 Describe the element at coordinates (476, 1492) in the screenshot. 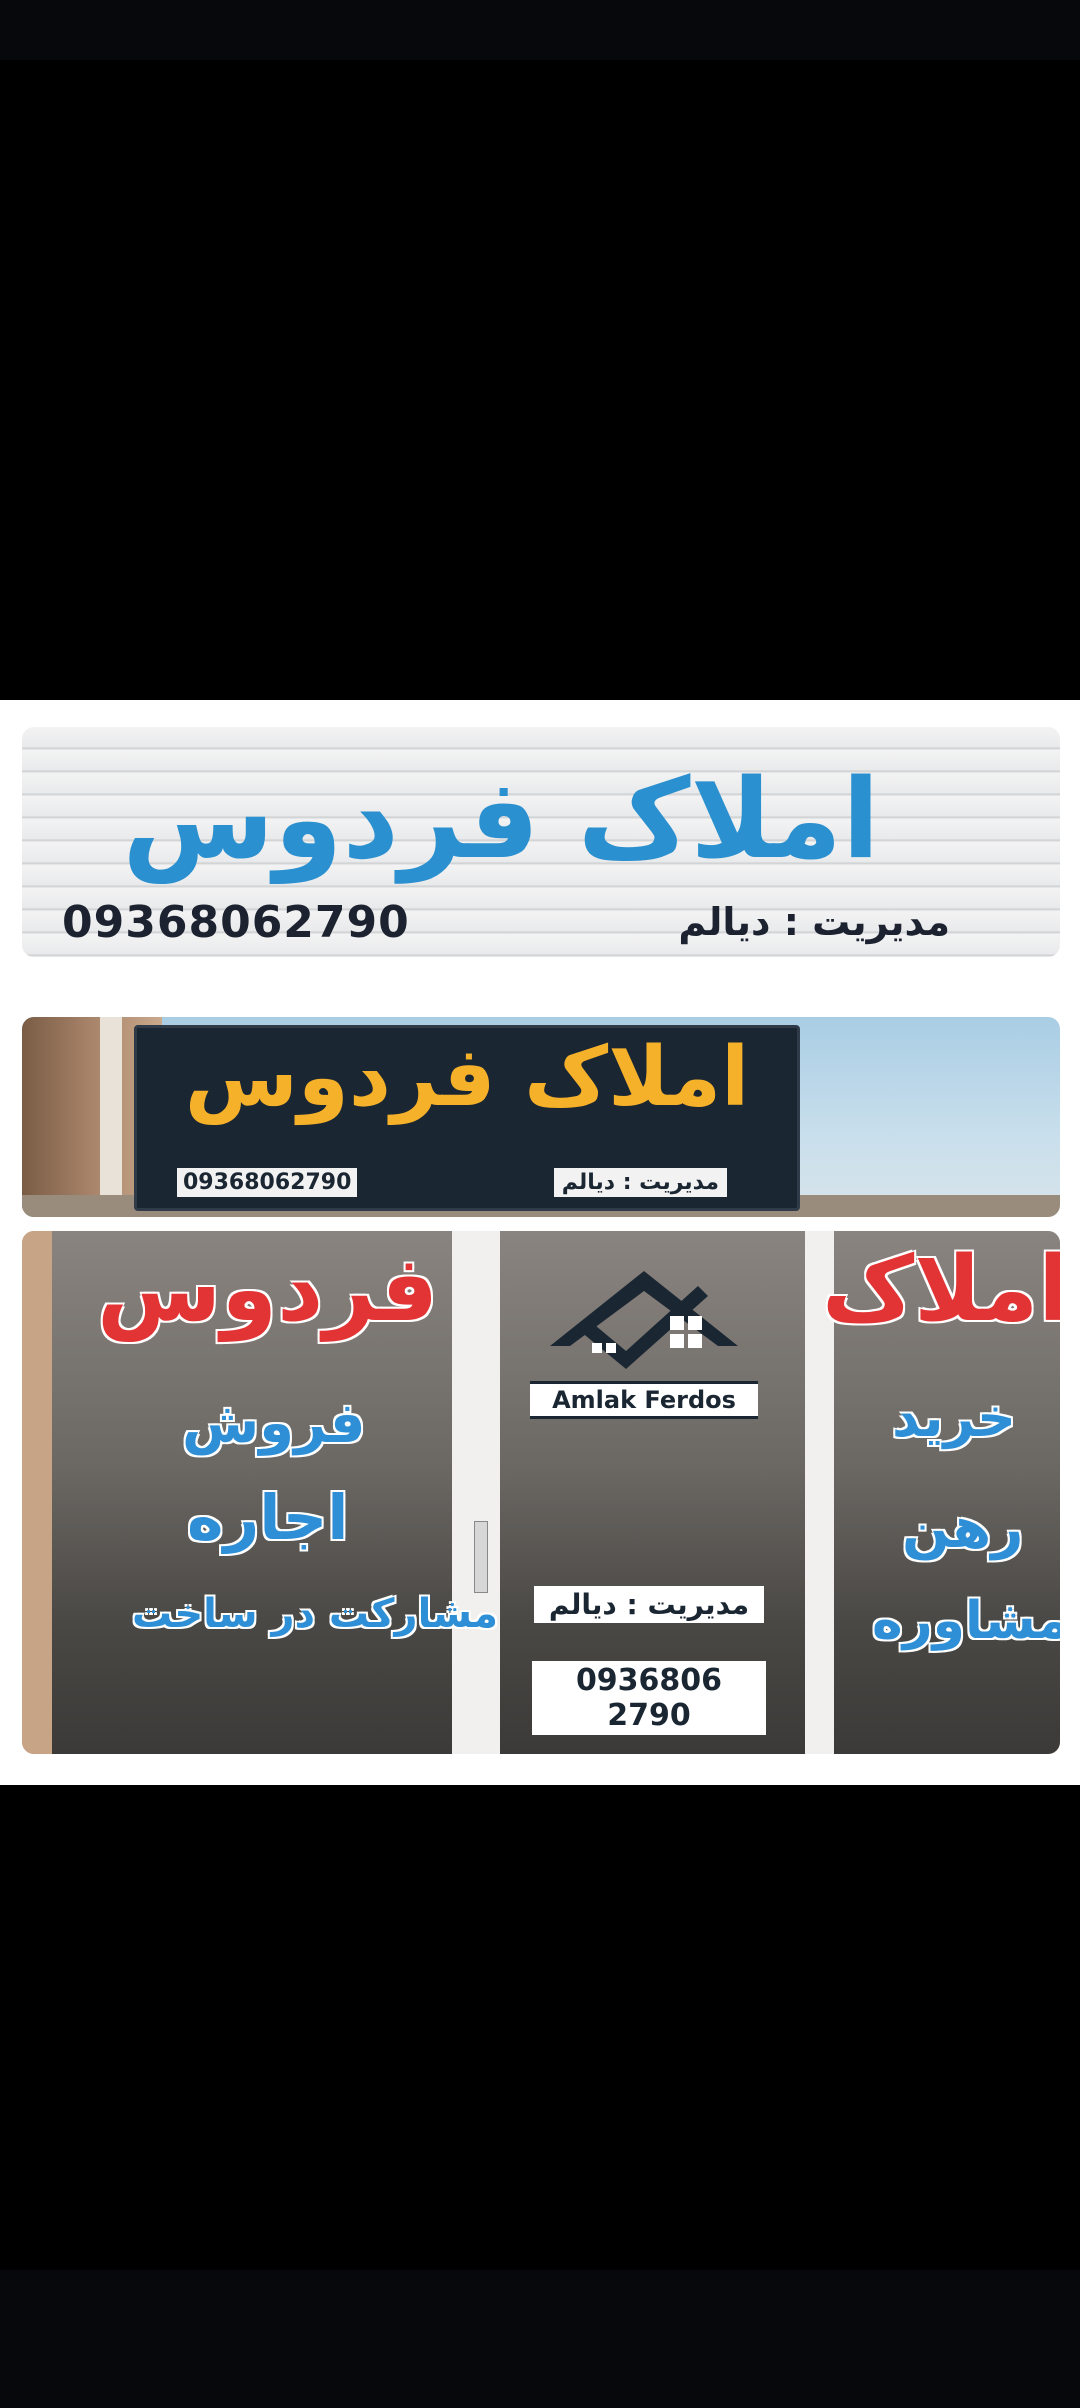

I see `window-mullion` at that location.